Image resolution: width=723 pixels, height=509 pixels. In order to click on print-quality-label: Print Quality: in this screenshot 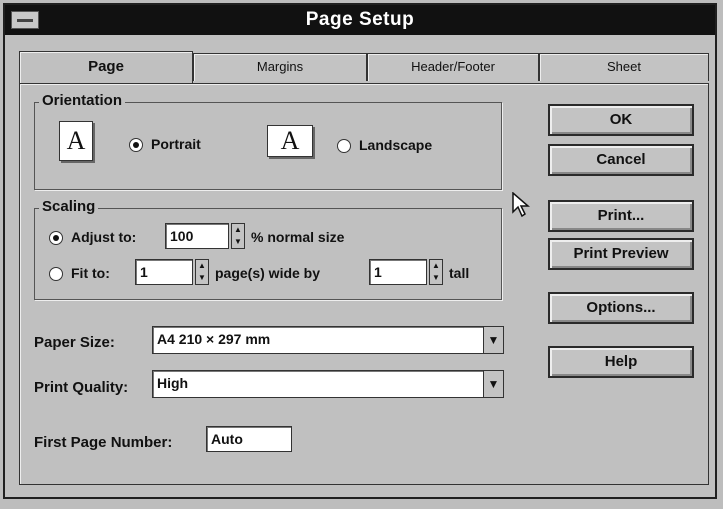, I will do `click(81, 387)`.